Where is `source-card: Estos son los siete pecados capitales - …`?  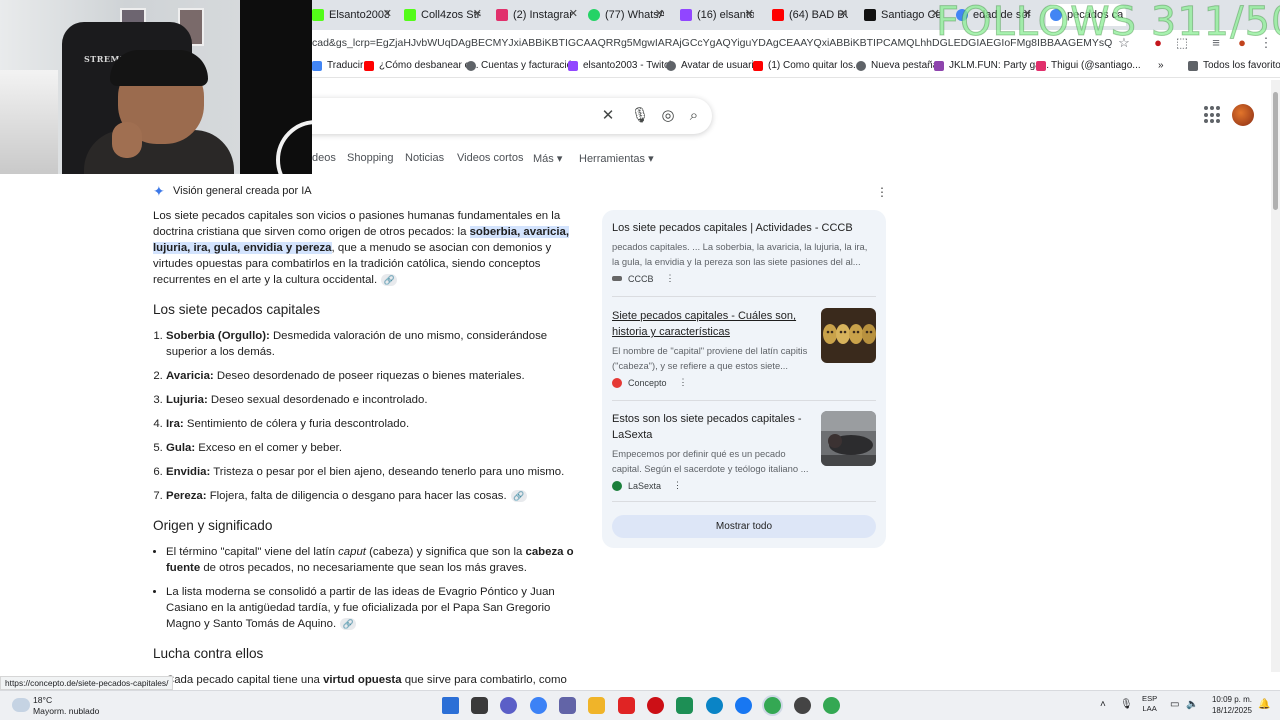 source-card: Estos son los siete pecados capitales - … is located at coordinates (744, 451).